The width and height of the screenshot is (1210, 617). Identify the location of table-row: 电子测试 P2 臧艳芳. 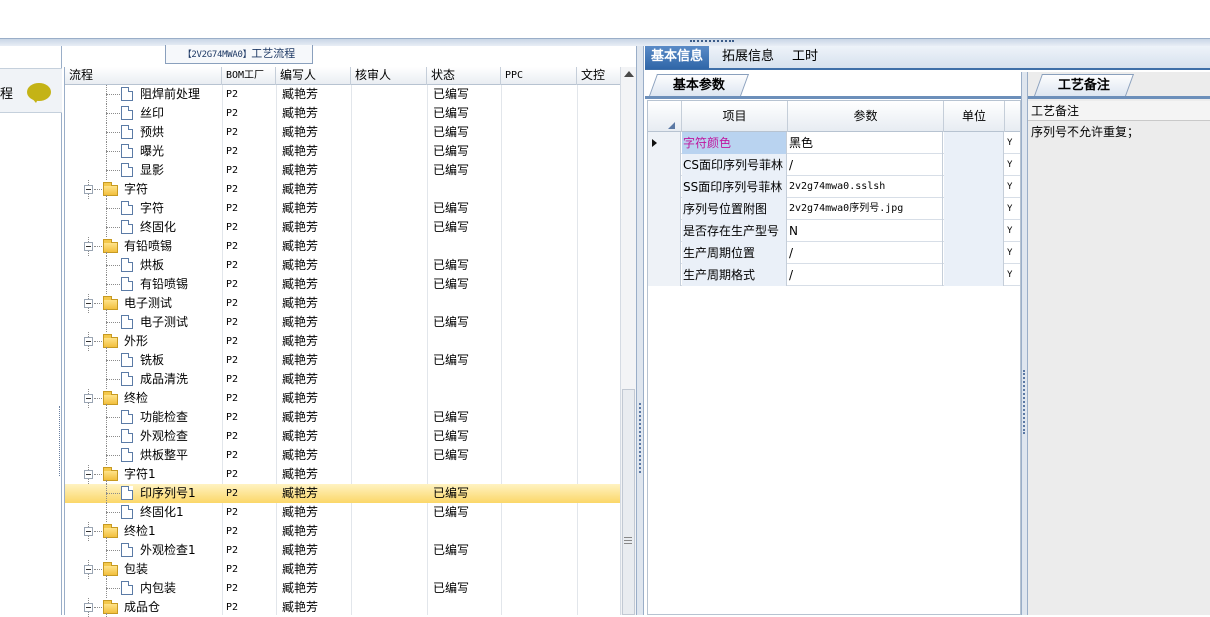
(342, 303).